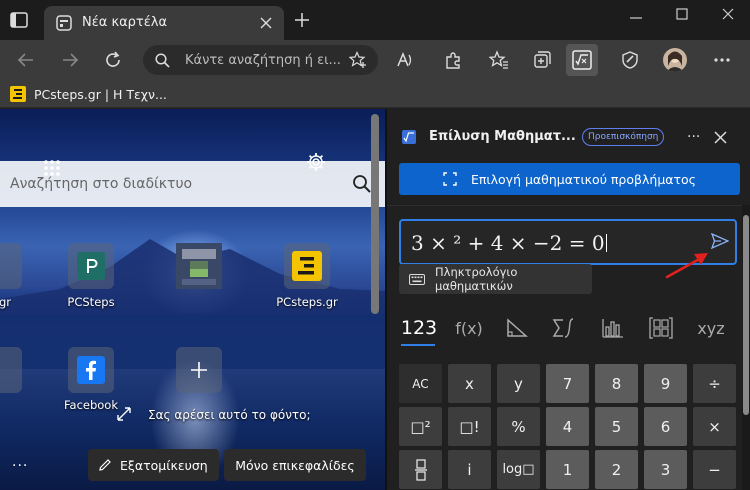 This screenshot has height=490, width=750. I want to click on key-2: 2, so click(616, 469).